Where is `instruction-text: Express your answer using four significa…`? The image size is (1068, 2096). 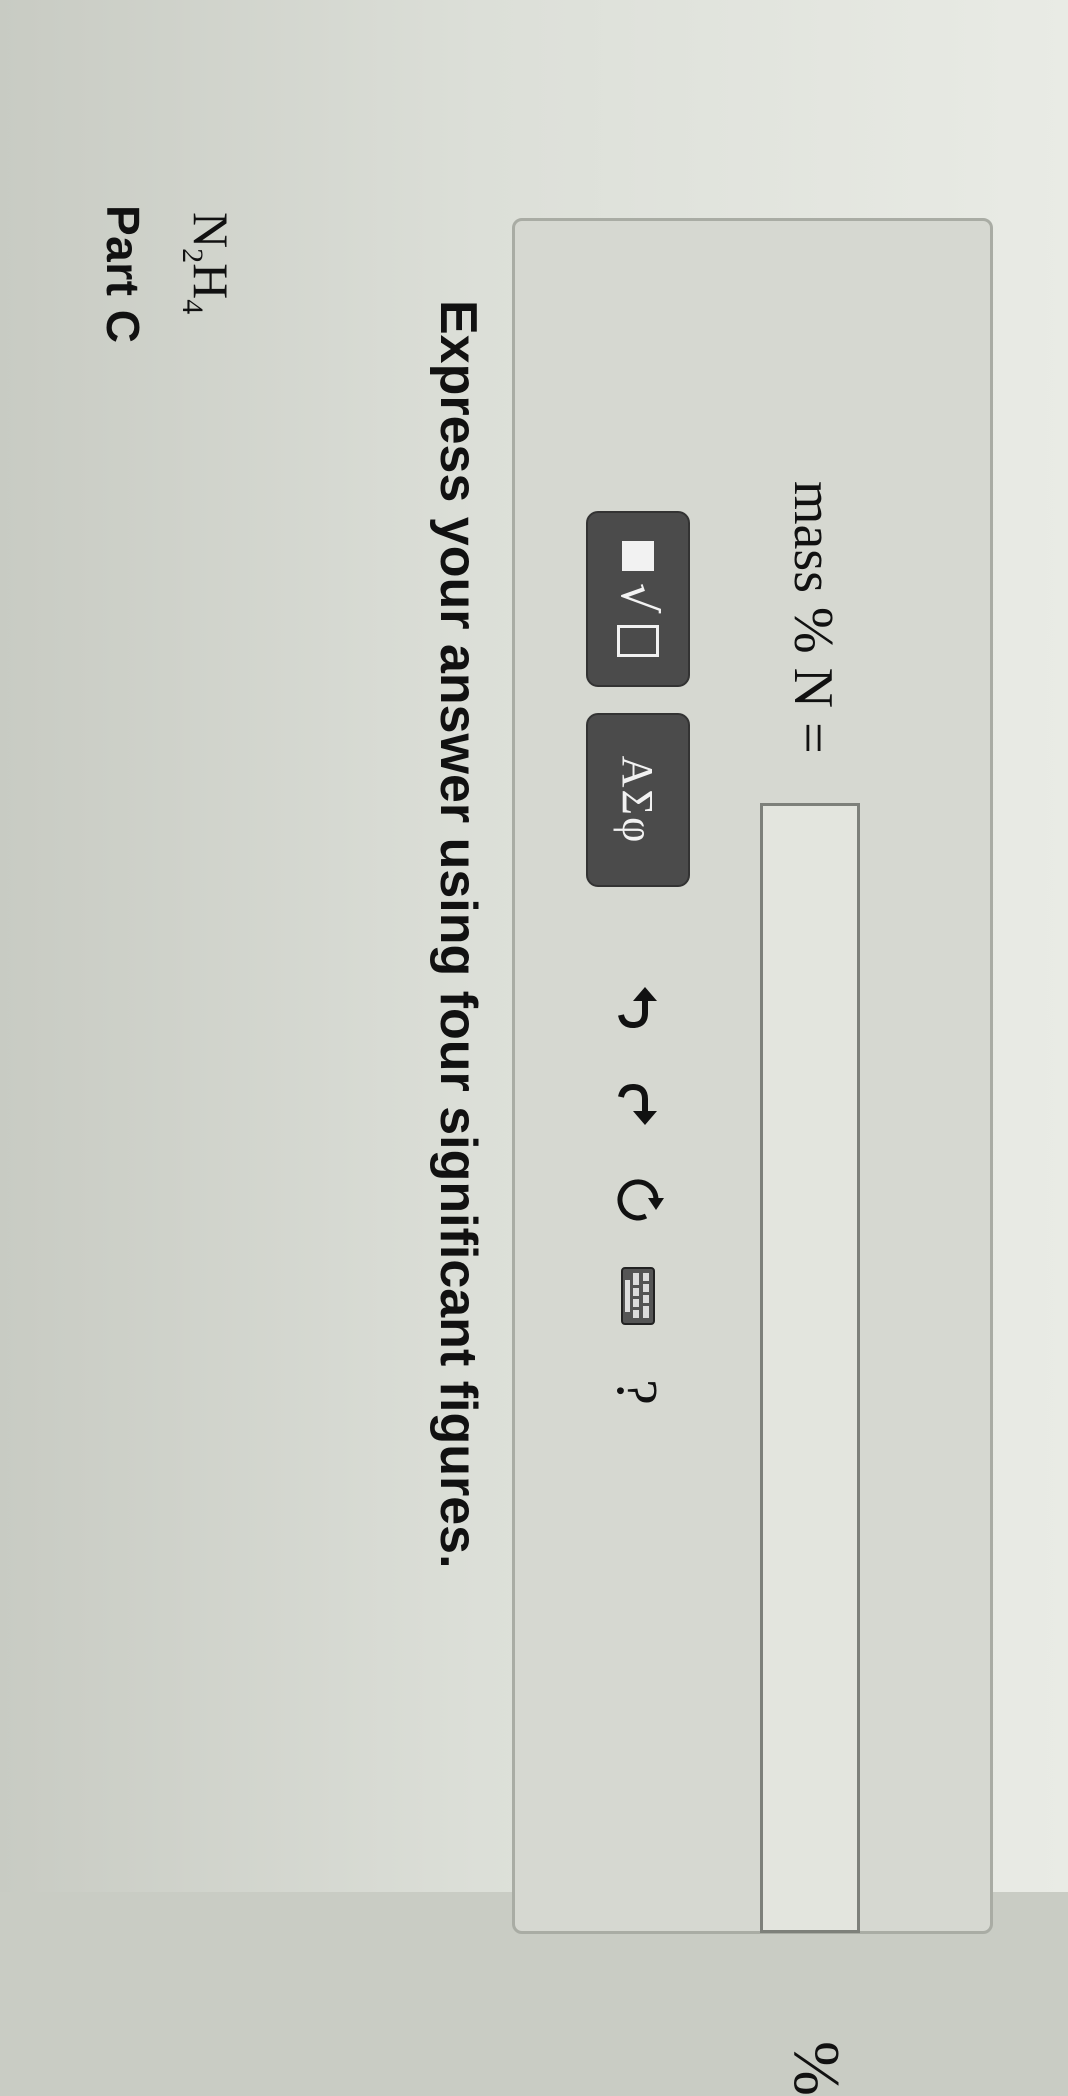 instruction-text: Express your answer using four significa… is located at coordinates (458, 934).